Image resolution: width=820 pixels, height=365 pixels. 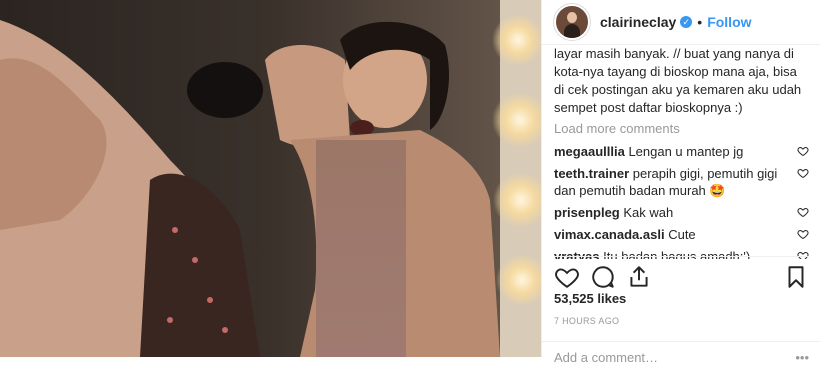 What do you see at coordinates (639, 277) in the screenshot?
I see `share-icon` at bounding box center [639, 277].